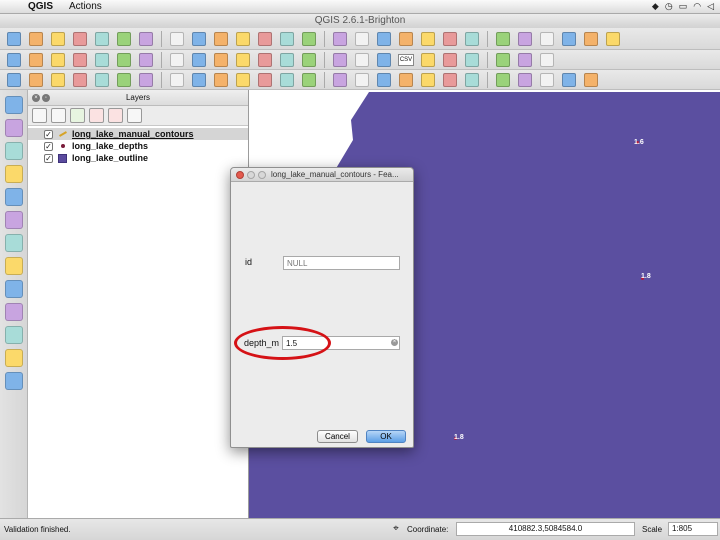 Image resolution: width=720 pixels, height=540 pixels. I want to click on coordinate-field: 410882.3,5084584.0, so click(545, 529).